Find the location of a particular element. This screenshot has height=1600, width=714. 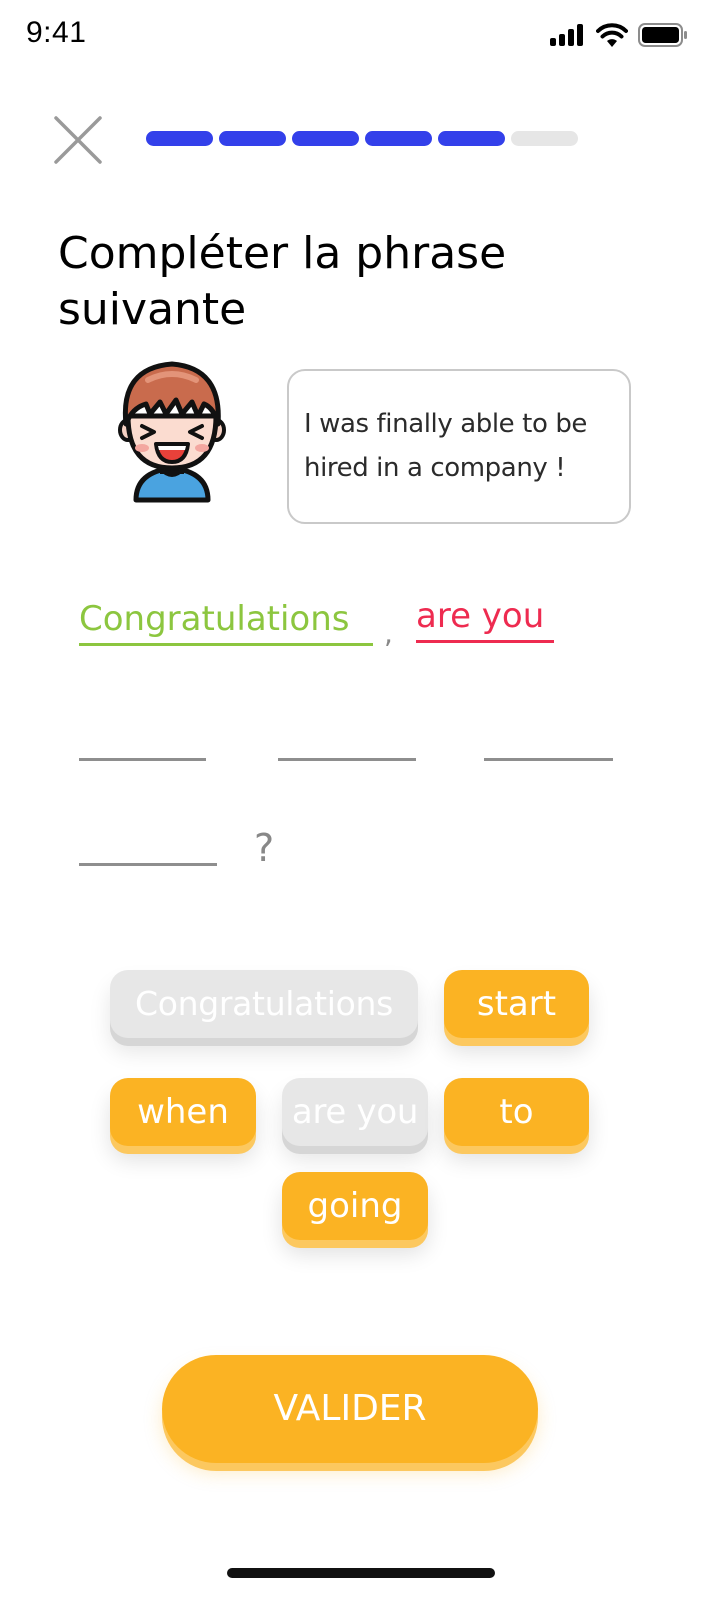

exercise-title: Compléter la phrase suivante is located at coordinates (282, 281).